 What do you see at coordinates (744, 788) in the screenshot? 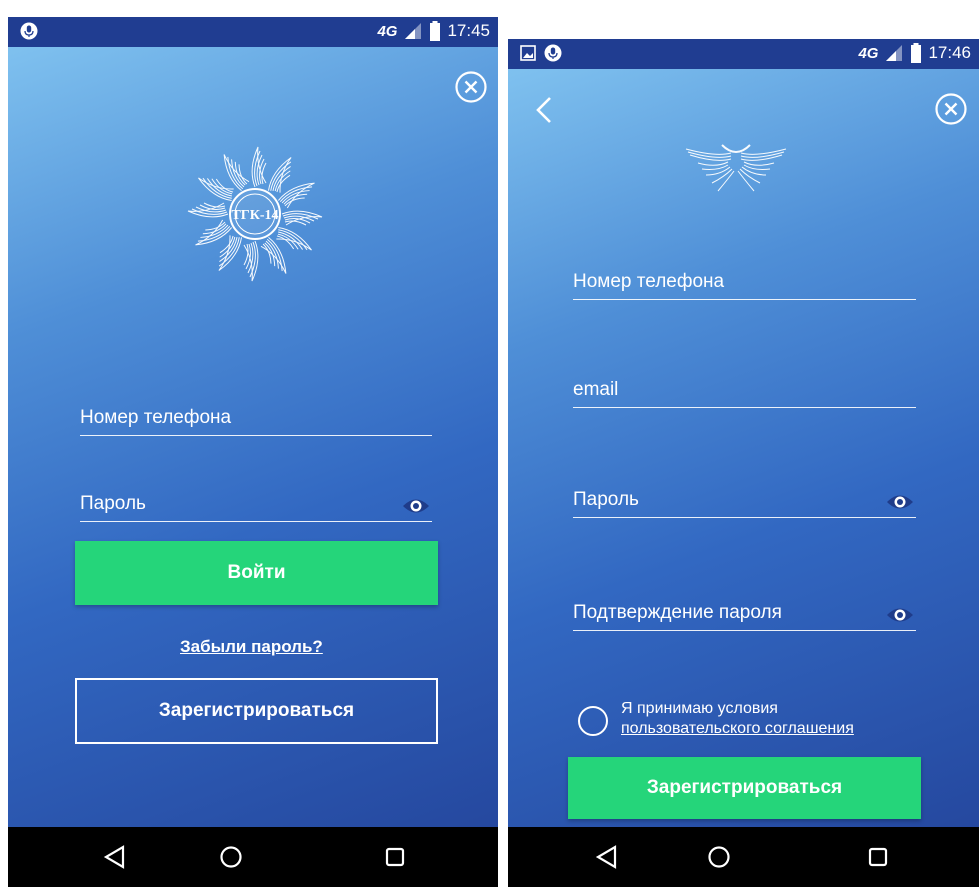
I see `register-submit-button: Зарегистрироваться` at bounding box center [744, 788].